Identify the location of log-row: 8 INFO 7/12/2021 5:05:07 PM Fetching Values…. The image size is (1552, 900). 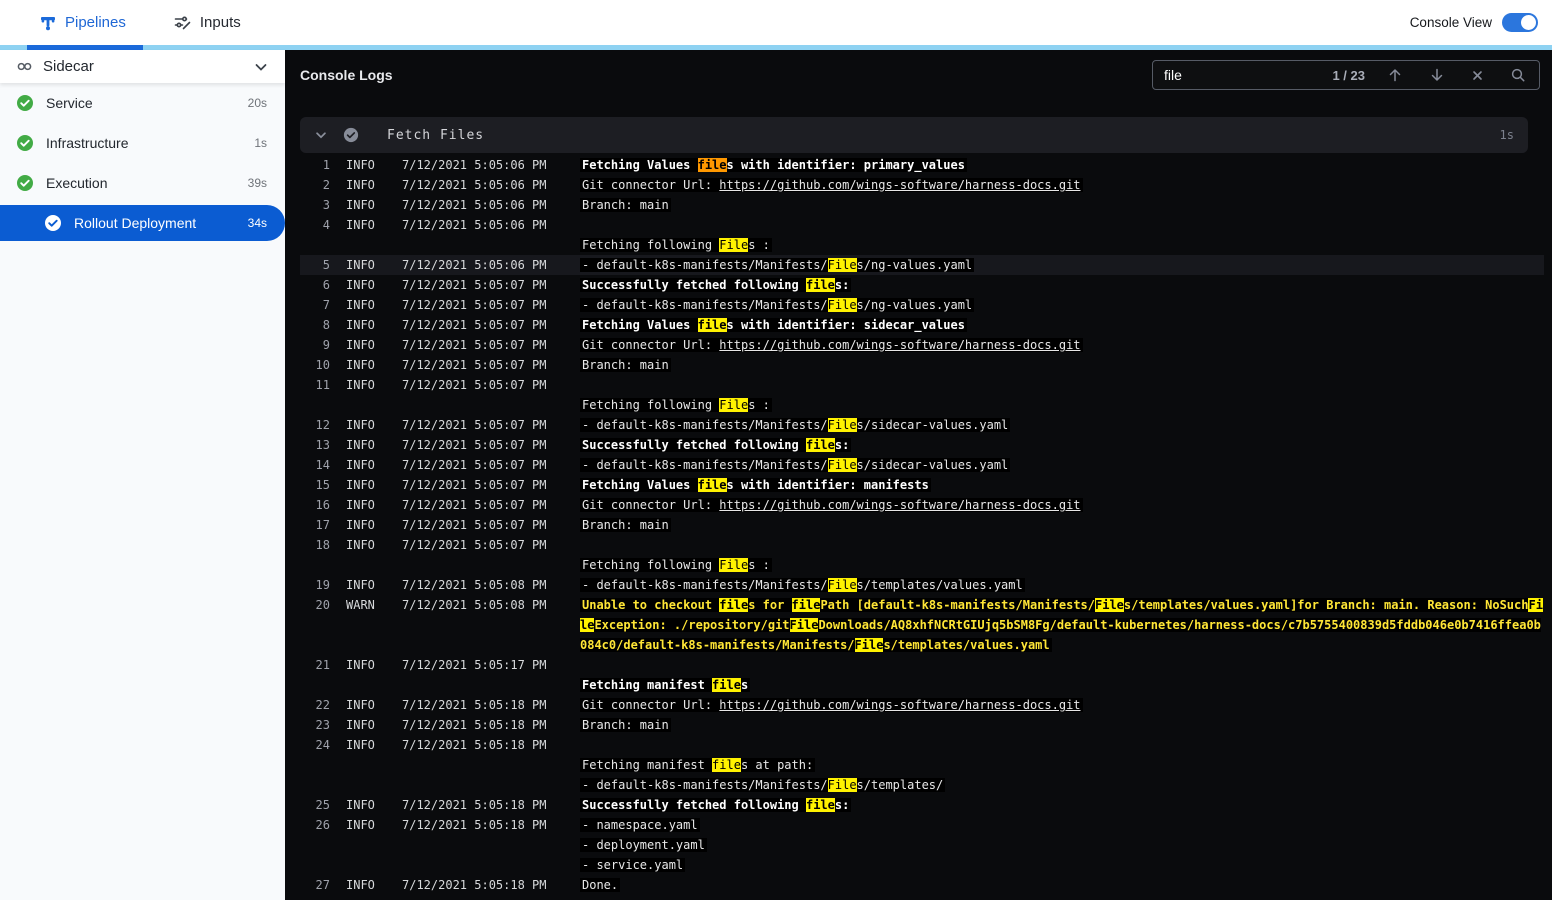
(922, 325).